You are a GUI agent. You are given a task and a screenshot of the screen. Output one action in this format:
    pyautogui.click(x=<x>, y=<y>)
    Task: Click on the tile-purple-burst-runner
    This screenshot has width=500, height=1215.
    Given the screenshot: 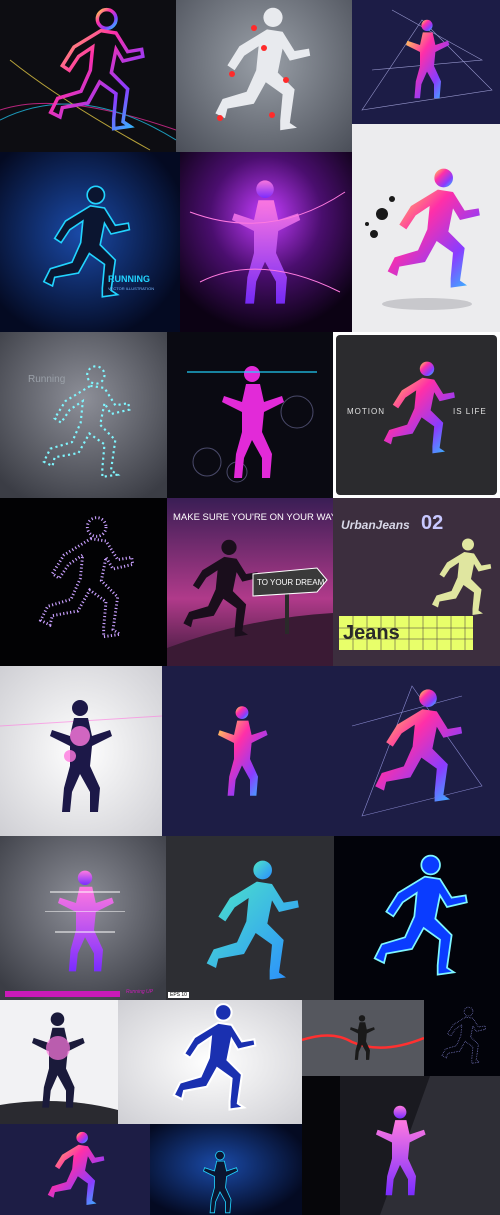 What is the action you would take?
    pyautogui.click(x=266, y=242)
    